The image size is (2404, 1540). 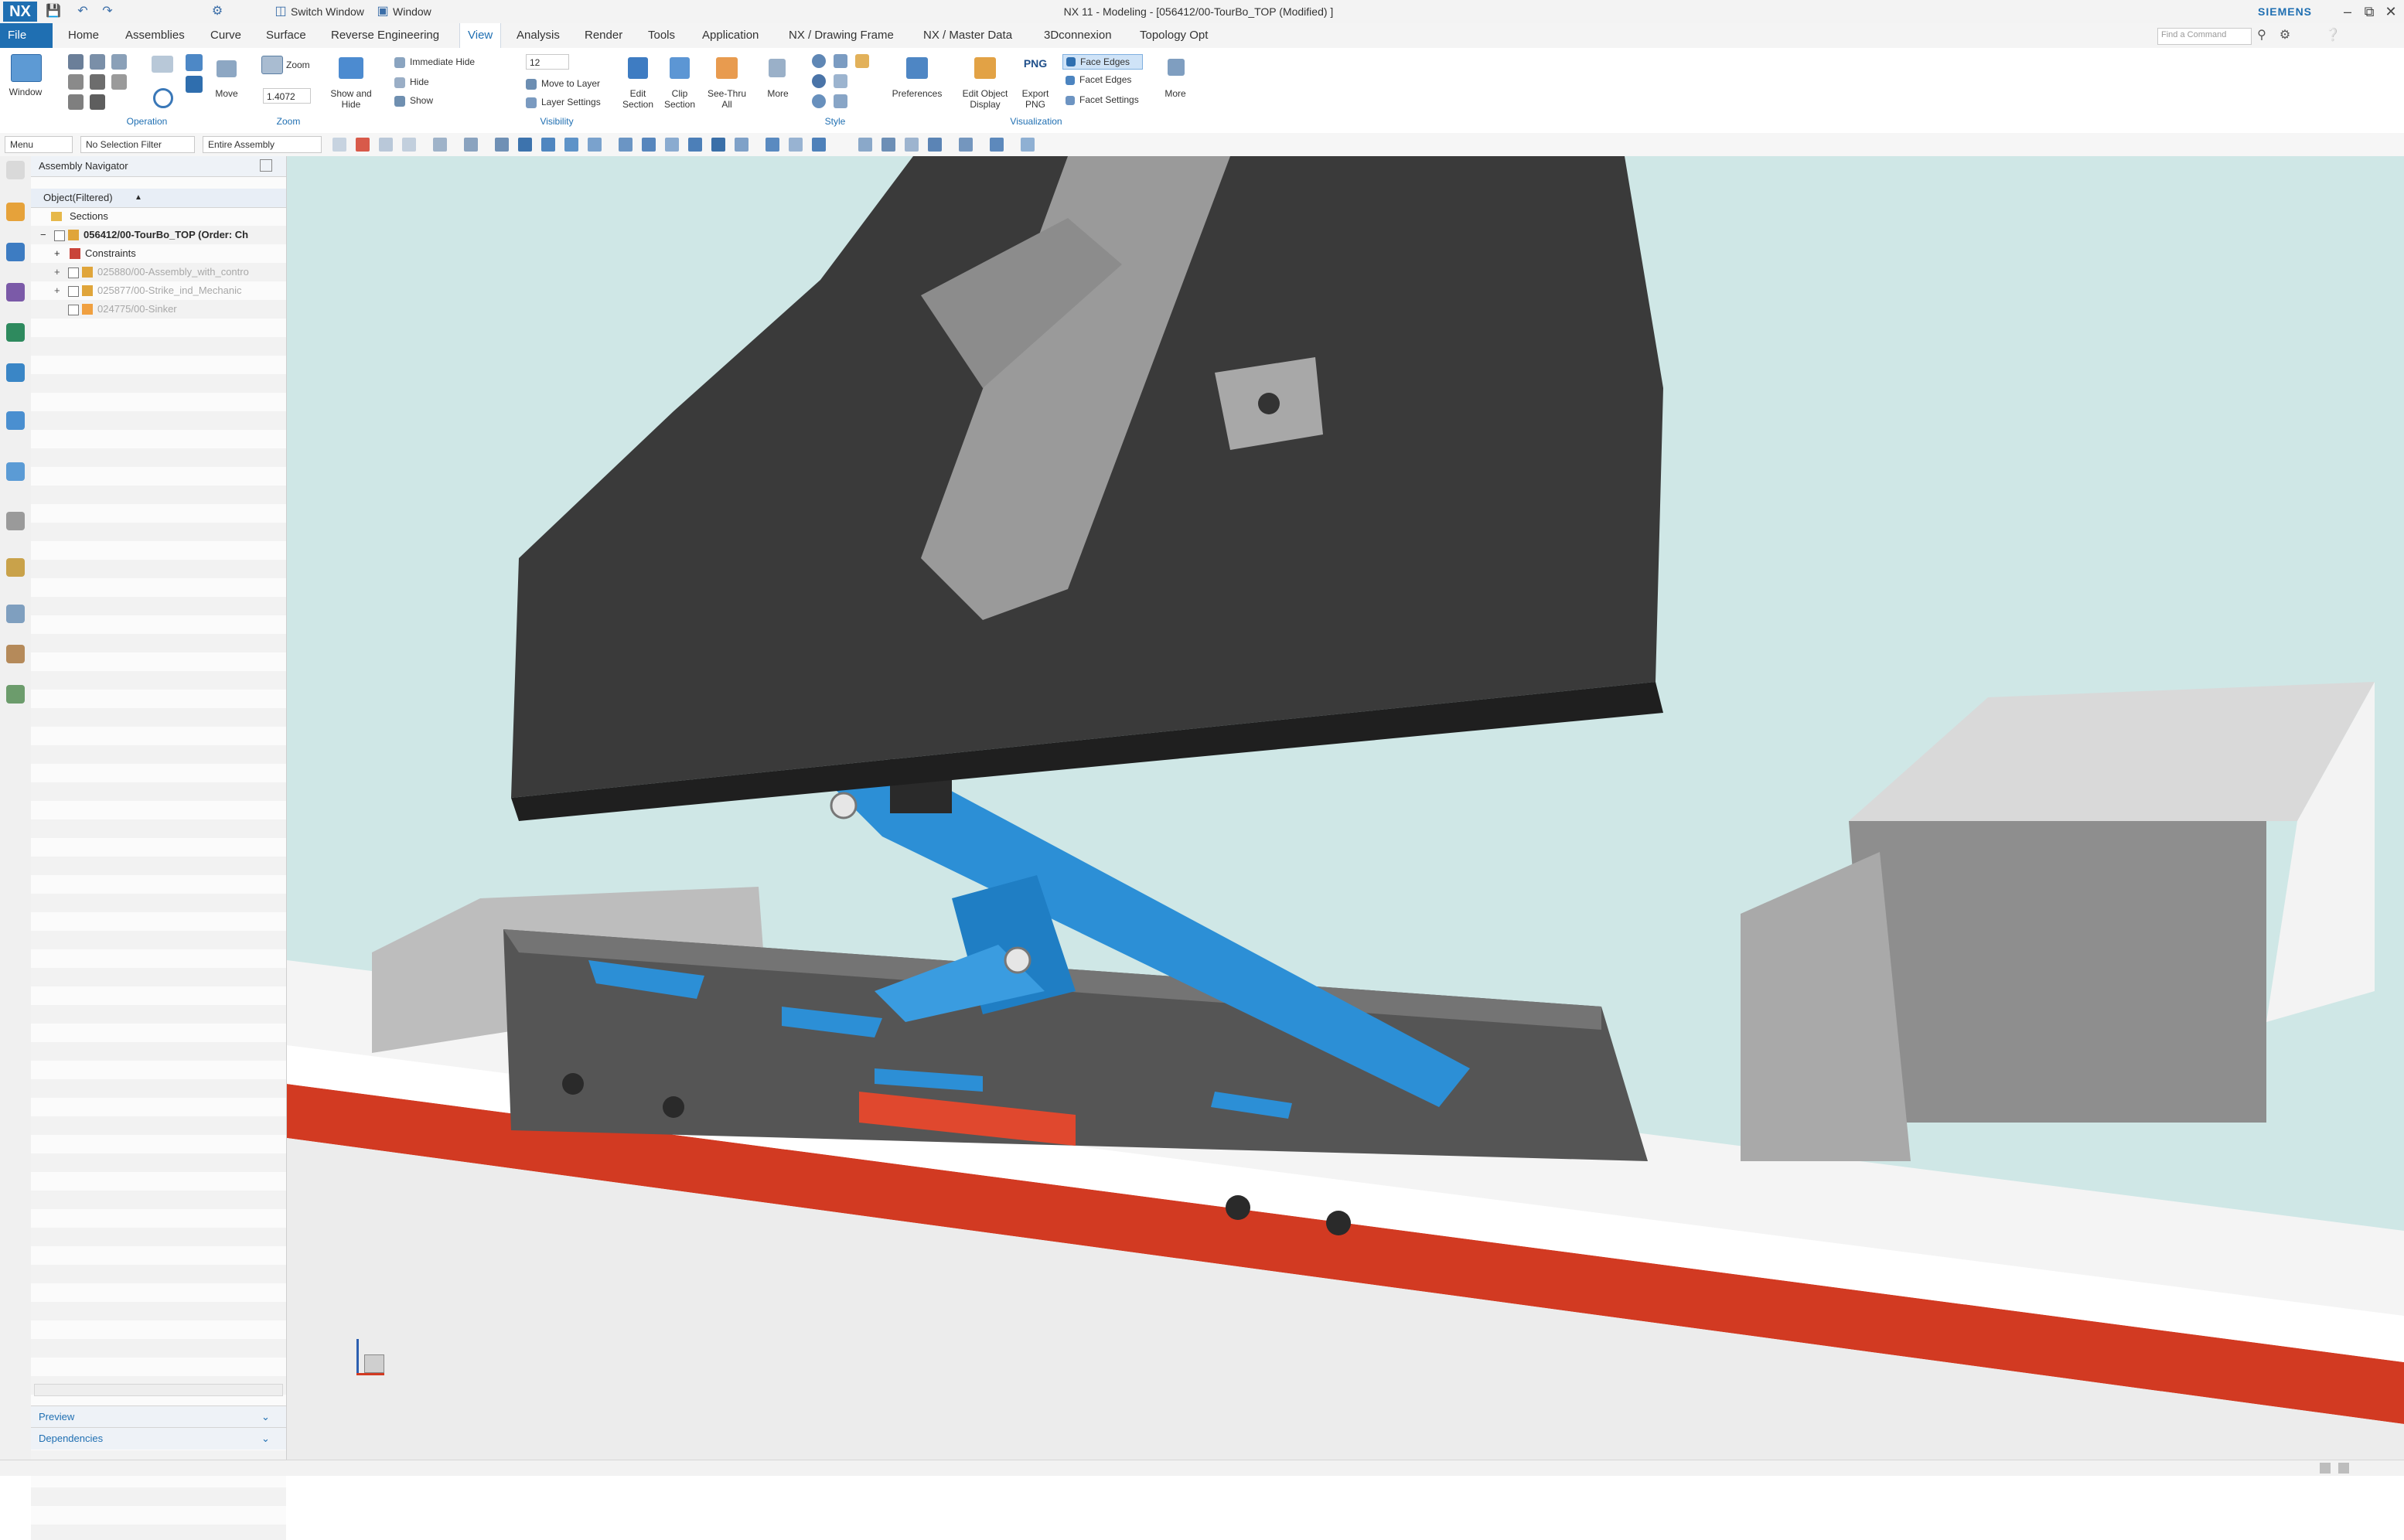 What do you see at coordinates (158, 1416) in the screenshot?
I see `preview-panel-header: Preview ⌄` at bounding box center [158, 1416].